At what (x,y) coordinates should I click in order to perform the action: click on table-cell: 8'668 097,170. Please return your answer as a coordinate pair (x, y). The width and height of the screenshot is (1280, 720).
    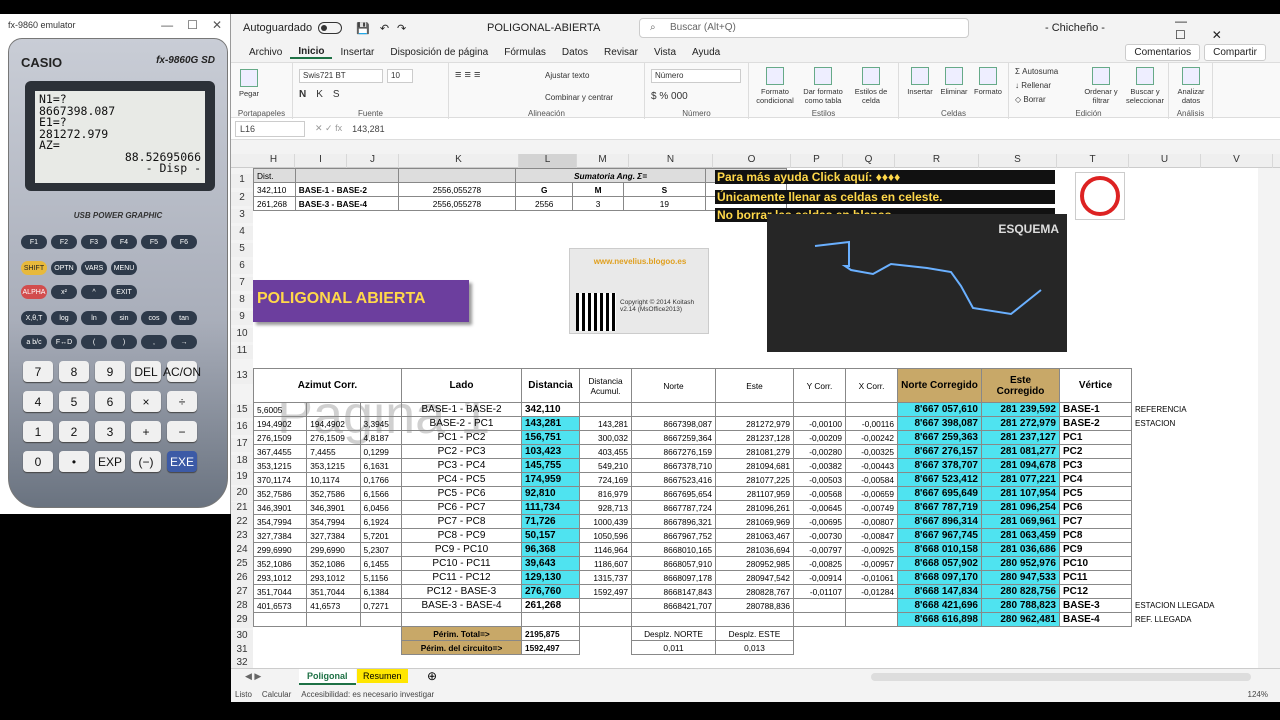
    Looking at the image, I should click on (939, 577).